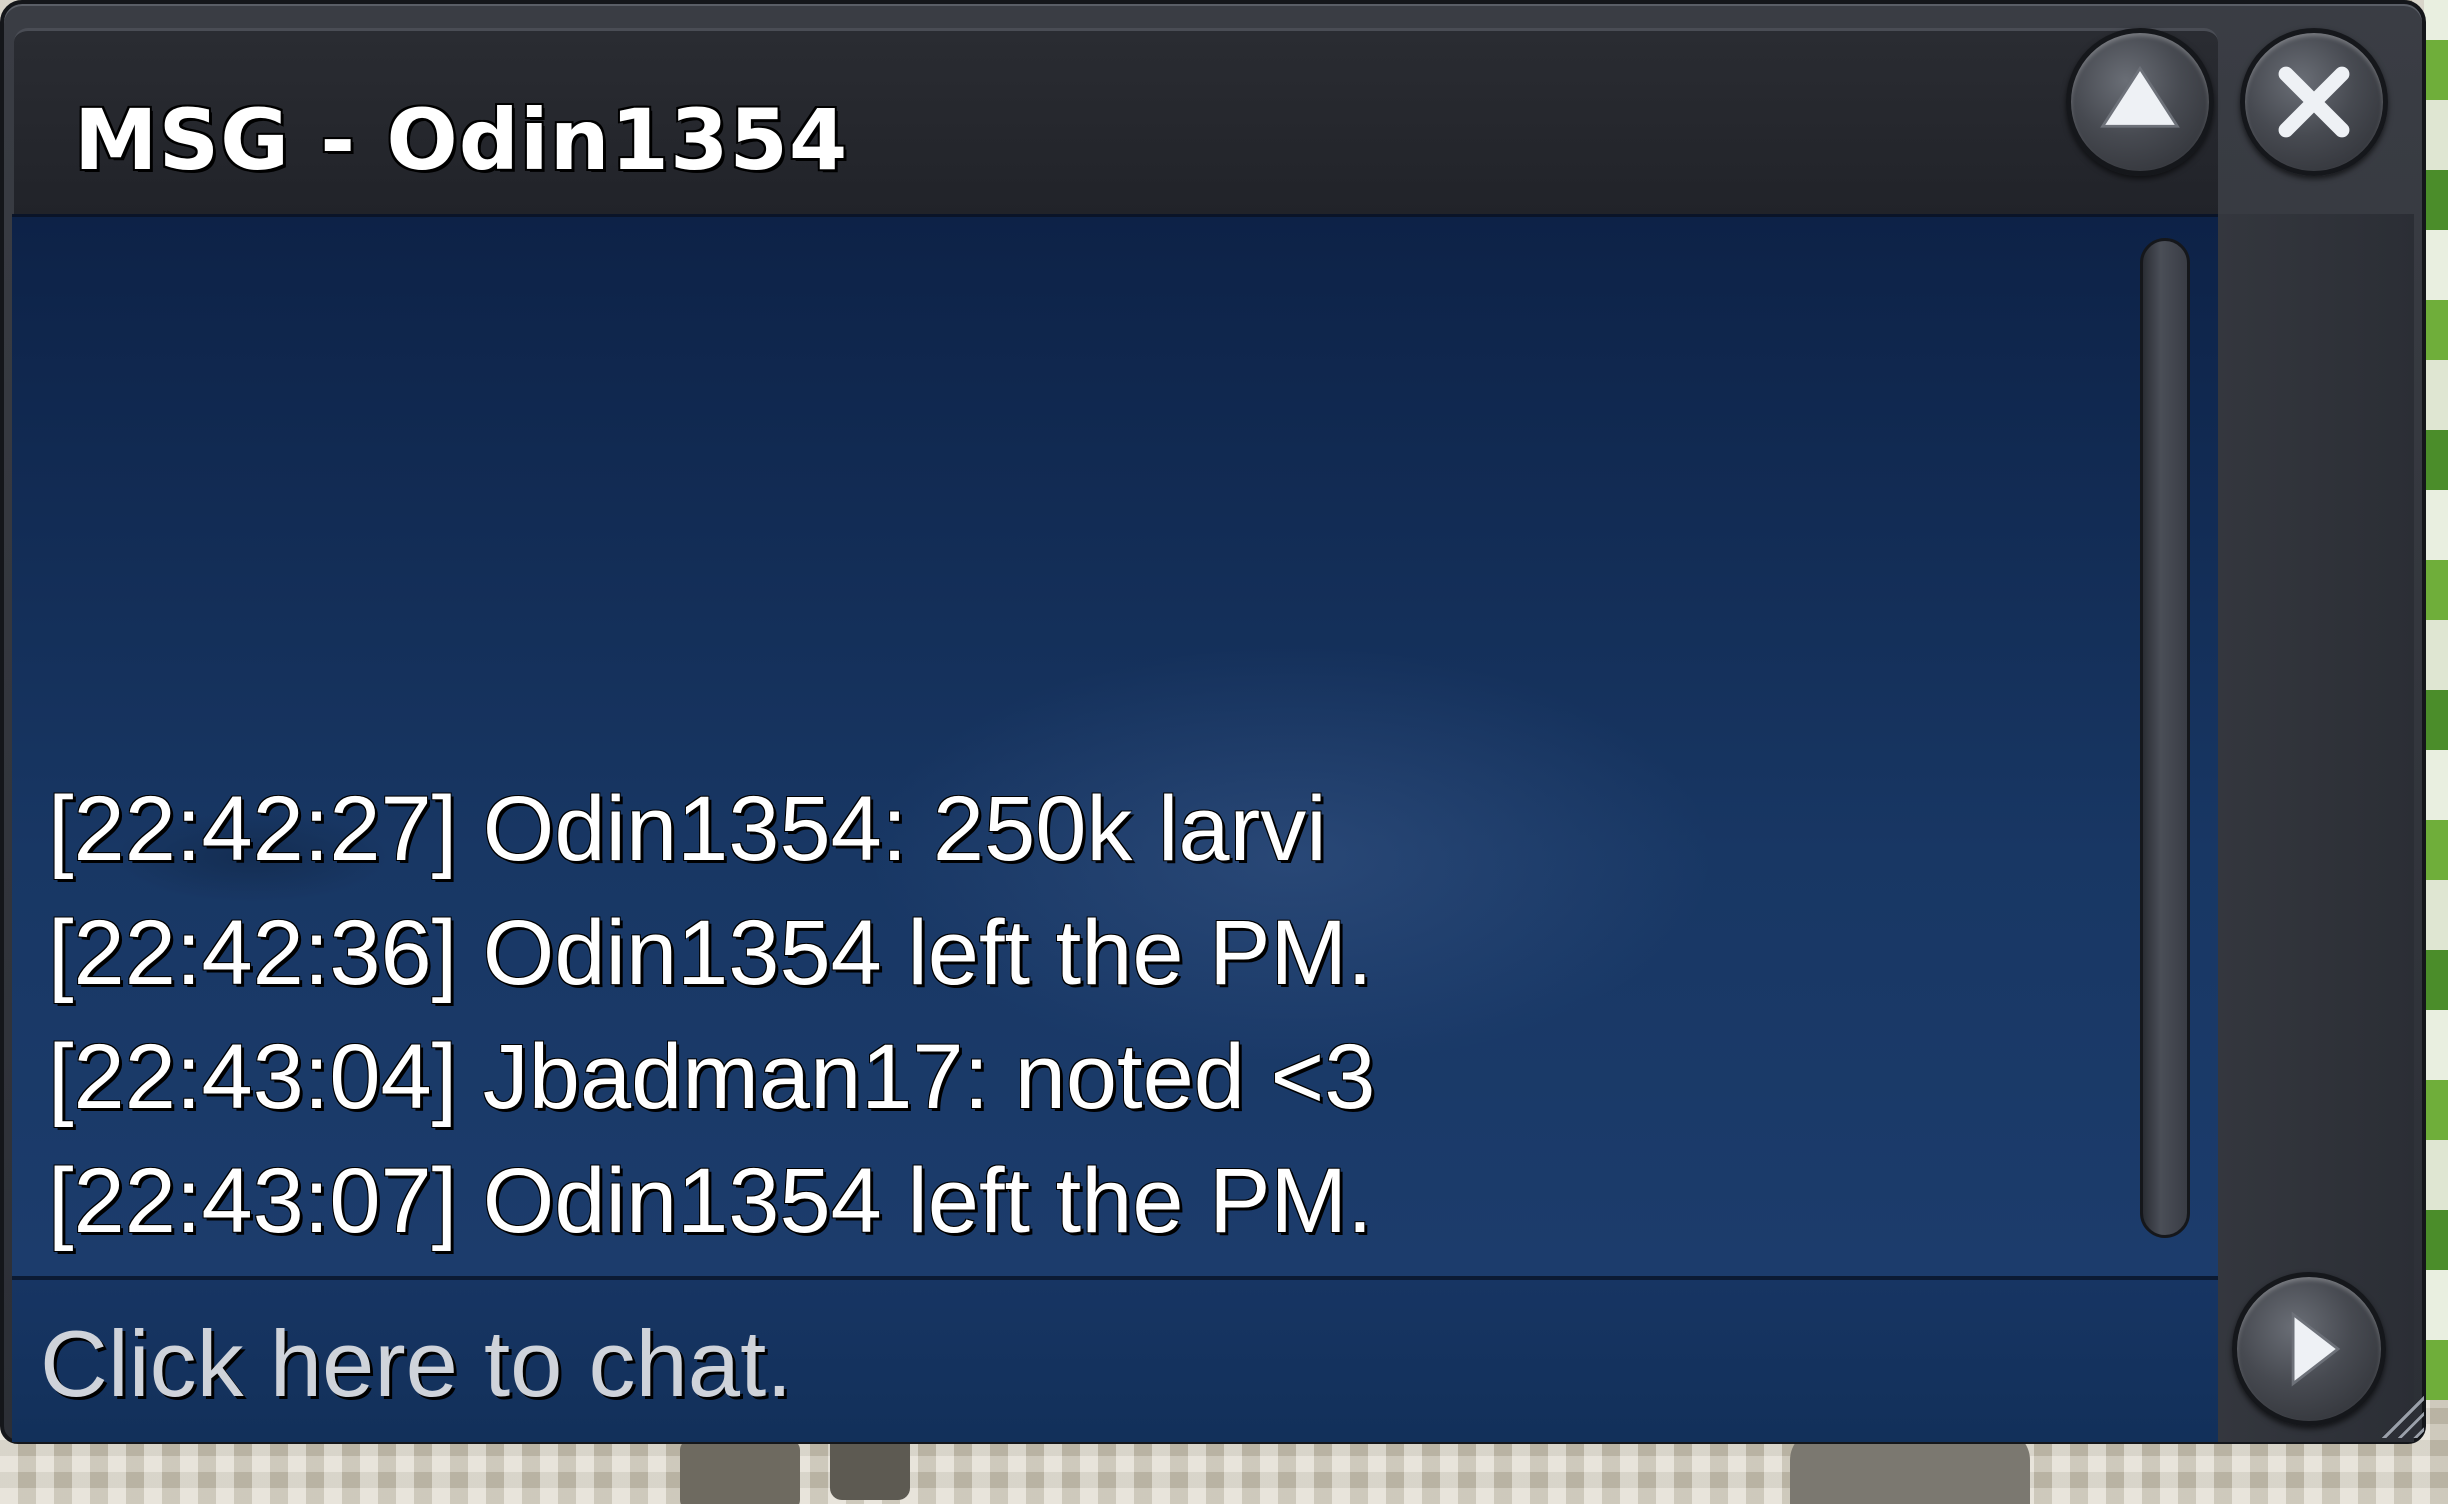 Image resolution: width=2448 pixels, height=1504 pixels. Describe the element at coordinates (712, 1077) in the screenshot. I see `message-line: [22:43:04] Jbadman17: noted <3` at that location.